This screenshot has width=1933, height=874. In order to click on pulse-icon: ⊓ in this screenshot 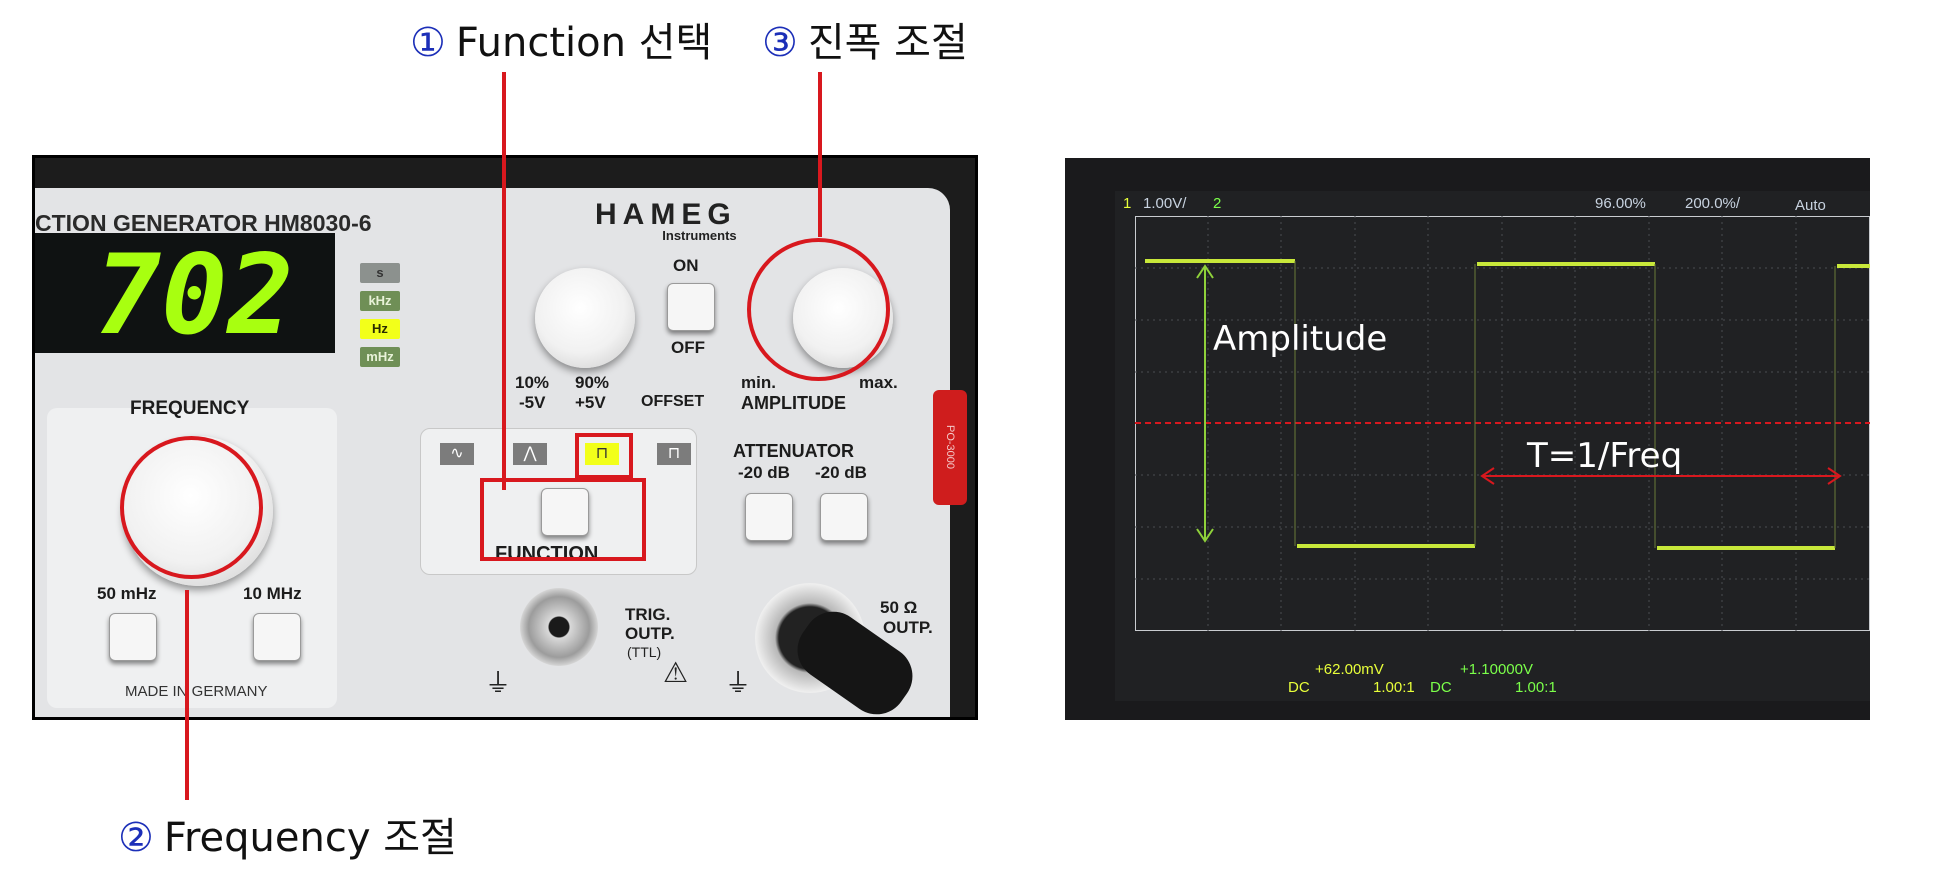, I will do `click(674, 454)`.